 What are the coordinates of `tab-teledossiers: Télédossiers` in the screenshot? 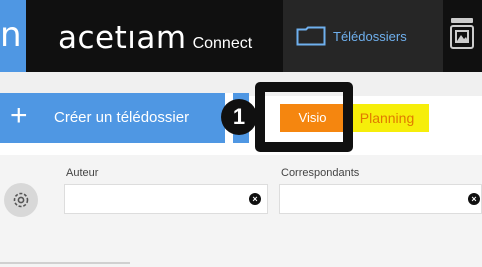 It's located at (363, 36).